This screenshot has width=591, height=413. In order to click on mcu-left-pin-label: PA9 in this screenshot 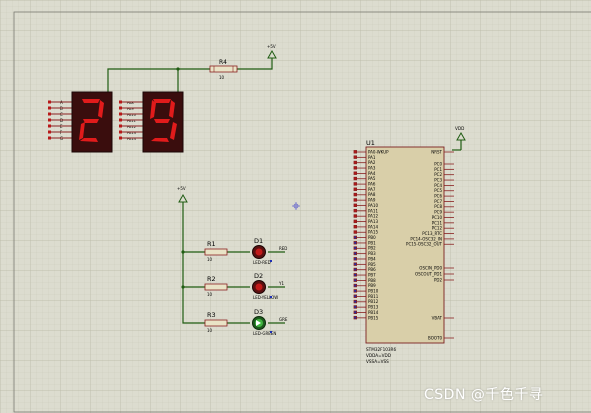, I will do `click(372, 200)`.